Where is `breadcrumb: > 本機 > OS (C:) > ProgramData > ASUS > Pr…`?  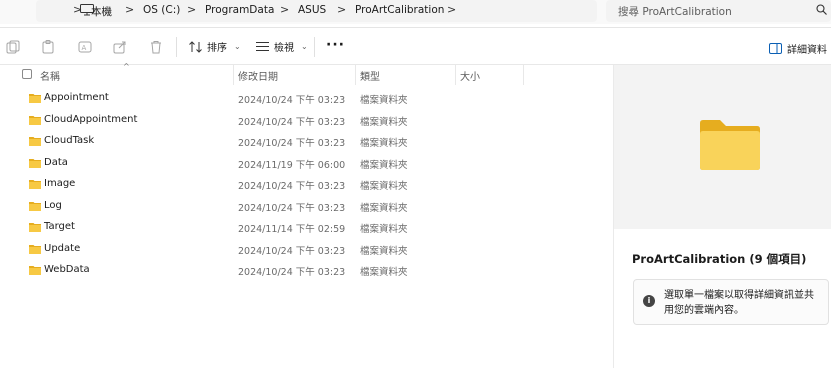 breadcrumb: > 本機 > OS (C:) > ProgramData > ASUS > Pr… is located at coordinates (316, 11).